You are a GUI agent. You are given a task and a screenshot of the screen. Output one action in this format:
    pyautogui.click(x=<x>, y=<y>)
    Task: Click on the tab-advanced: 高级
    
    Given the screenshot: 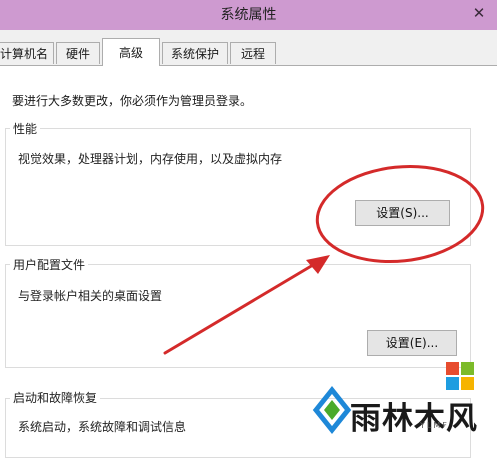 What is the action you would take?
    pyautogui.click(x=131, y=52)
    